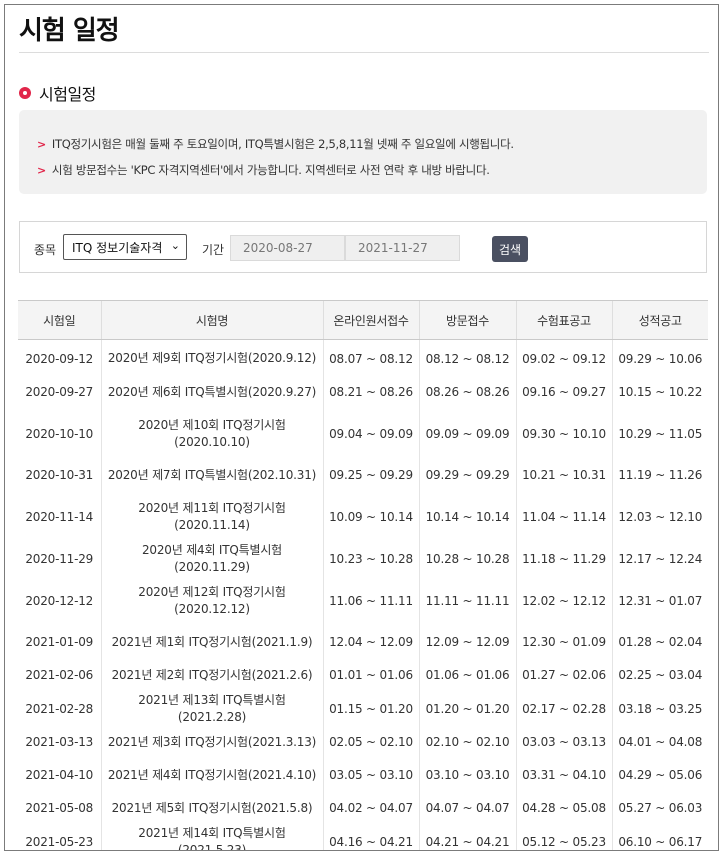 The image size is (725, 855). I want to click on cell-visit: 11.11 ~ 11.11, so click(467, 601).